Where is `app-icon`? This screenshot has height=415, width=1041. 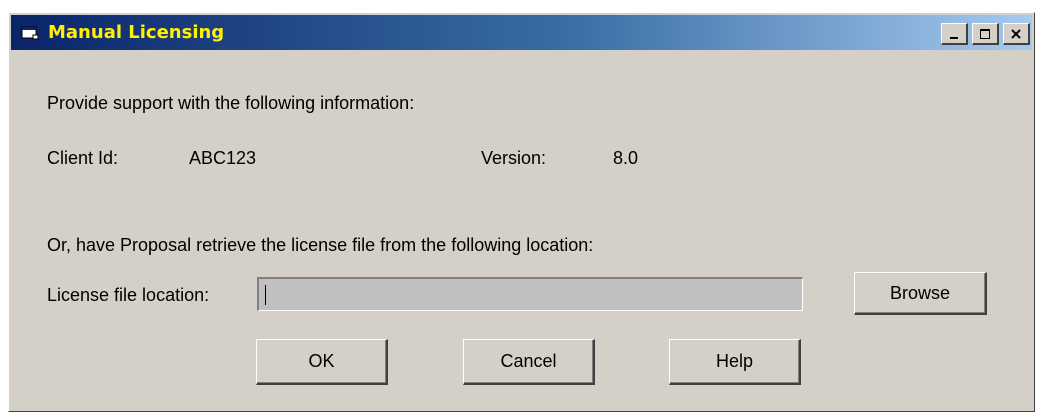 app-icon is located at coordinates (30, 33).